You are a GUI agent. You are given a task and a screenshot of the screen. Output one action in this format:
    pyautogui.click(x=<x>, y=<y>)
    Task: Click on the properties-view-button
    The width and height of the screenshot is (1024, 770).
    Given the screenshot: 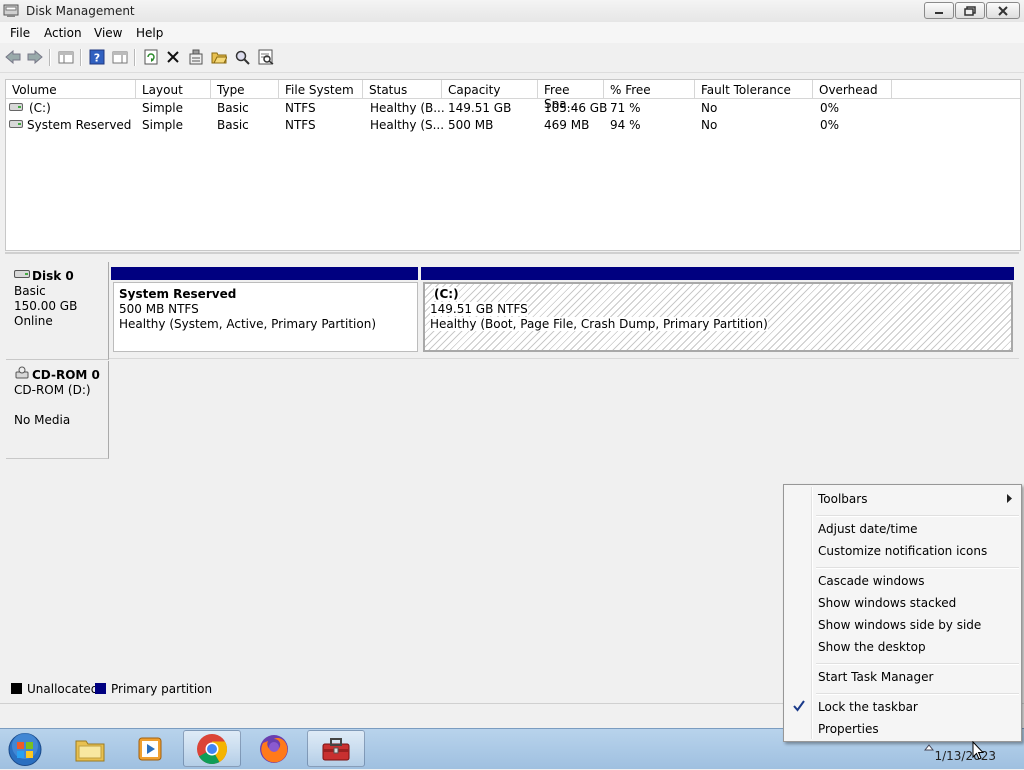 What is the action you would take?
    pyautogui.click(x=120, y=57)
    